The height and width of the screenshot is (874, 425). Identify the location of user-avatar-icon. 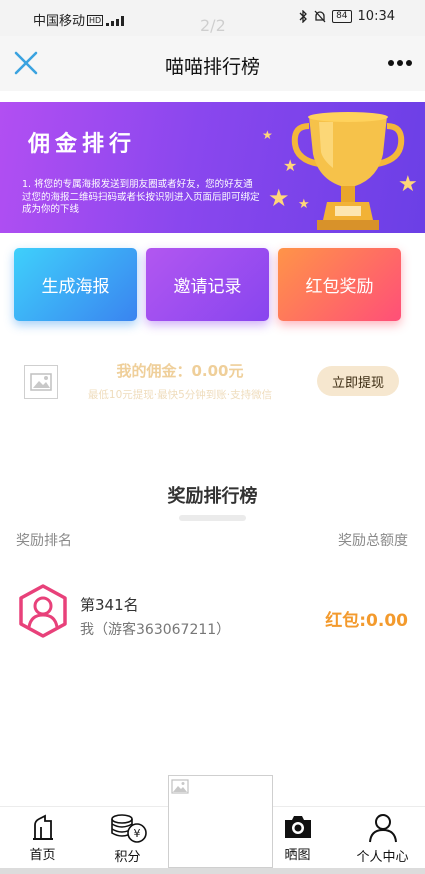
(43, 611).